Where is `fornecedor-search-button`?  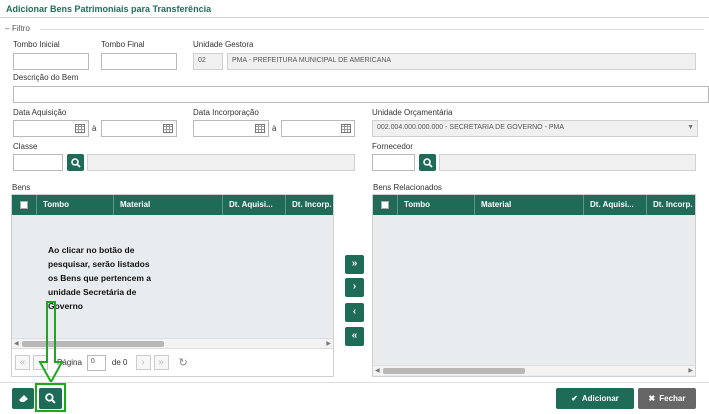 fornecedor-search-button is located at coordinates (427, 162).